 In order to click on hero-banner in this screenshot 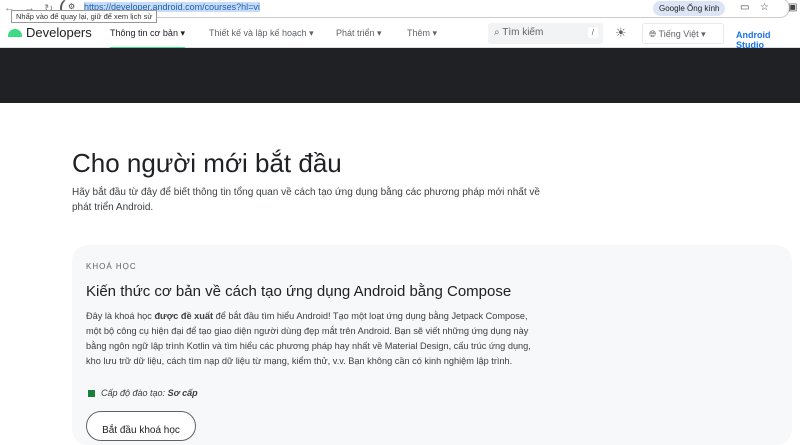, I will do `click(400, 75)`.